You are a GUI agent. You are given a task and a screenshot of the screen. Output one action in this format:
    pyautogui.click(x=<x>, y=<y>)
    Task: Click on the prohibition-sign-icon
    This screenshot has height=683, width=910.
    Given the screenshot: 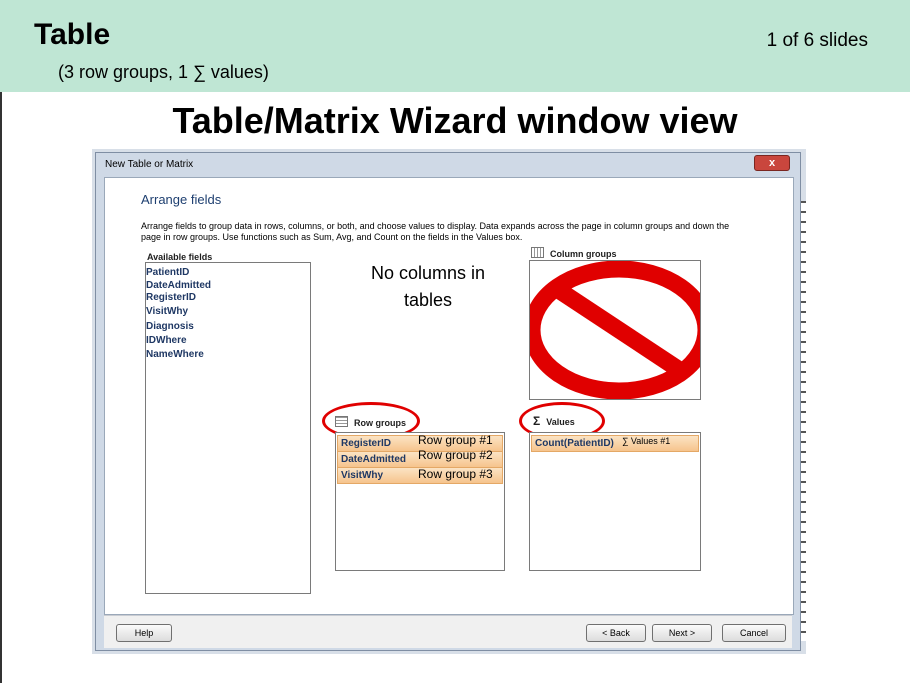 What is the action you would take?
    pyautogui.click(x=615, y=330)
    